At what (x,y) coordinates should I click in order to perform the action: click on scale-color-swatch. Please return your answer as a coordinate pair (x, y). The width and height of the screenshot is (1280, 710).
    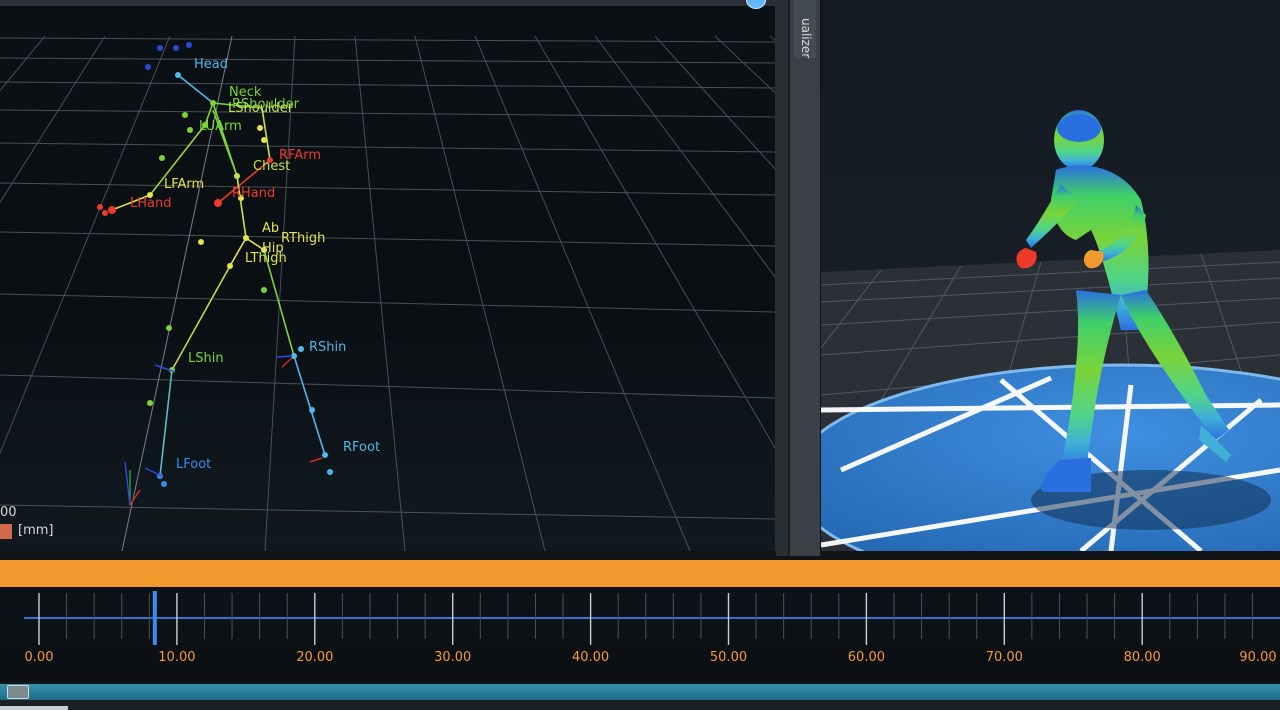
    Looking at the image, I should click on (6, 531).